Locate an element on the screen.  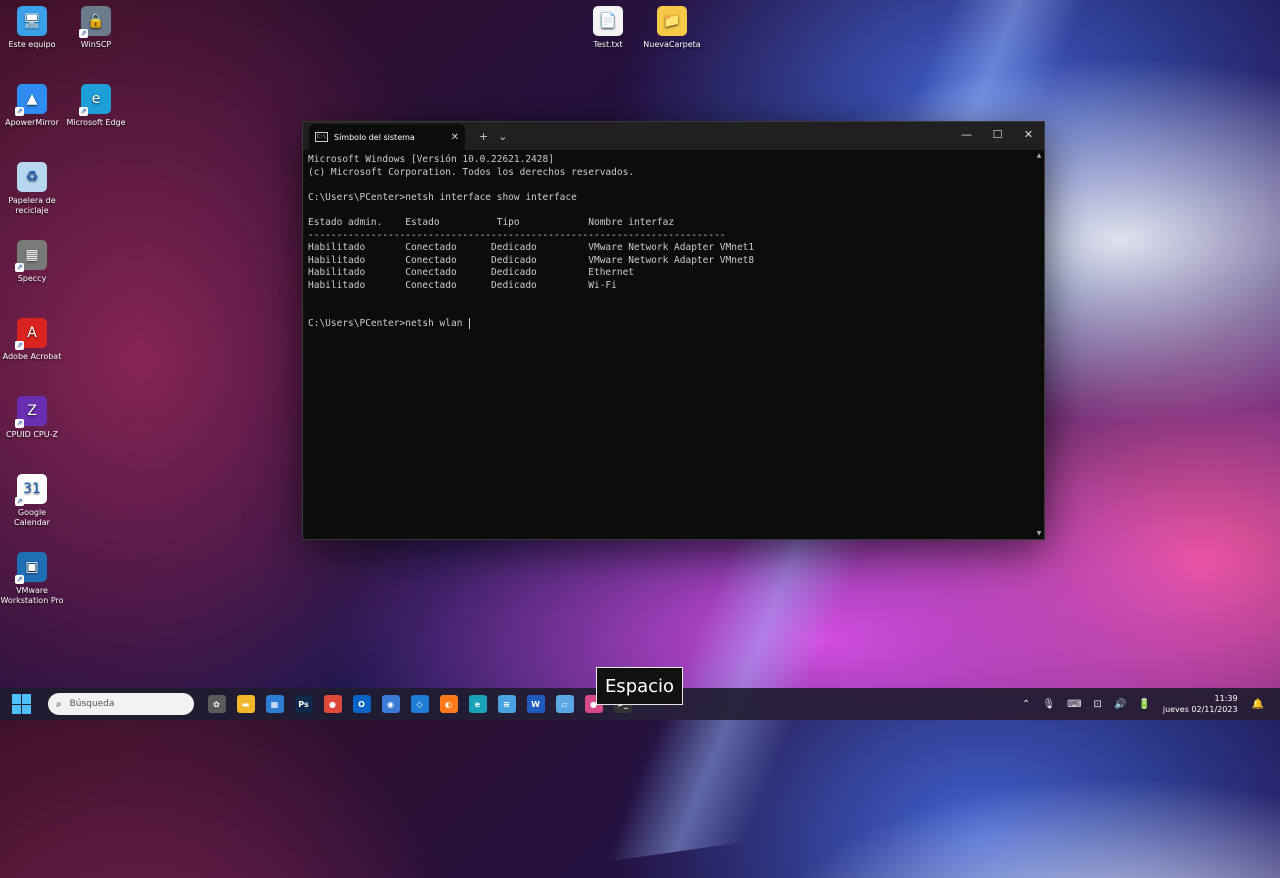
desktop-icon-microsoft-edge: e ↗ Microsoft Edge is located at coordinates (96, 106).